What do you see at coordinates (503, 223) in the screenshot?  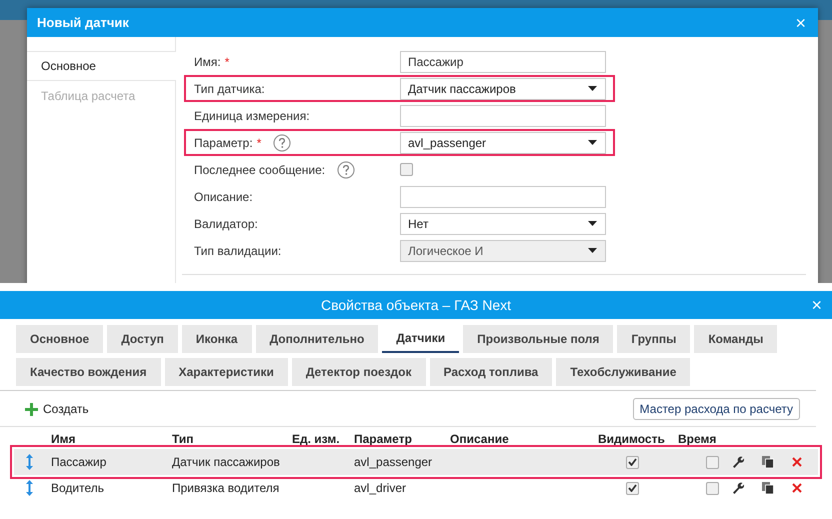 I see `dropdown: Нет` at bounding box center [503, 223].